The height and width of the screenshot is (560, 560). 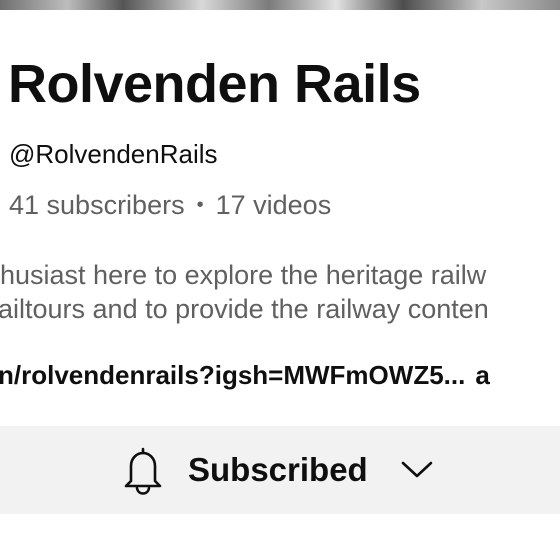 What do you see at coordinates (417, 469) in the screenshot?
I see `chevron-down-icon` at bounding box center [417, 469].